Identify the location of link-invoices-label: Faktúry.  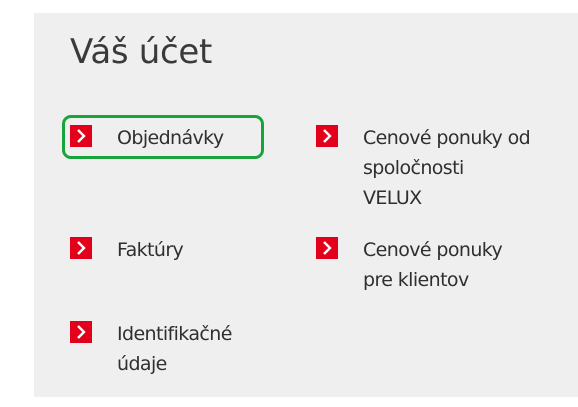
(150, 250).